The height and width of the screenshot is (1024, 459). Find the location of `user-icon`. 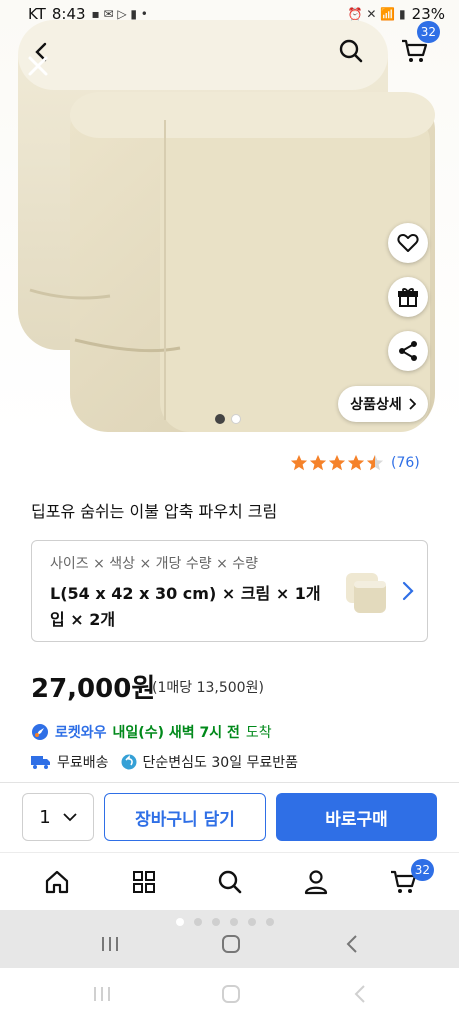

user-icon is located at coordinates (316, 882).